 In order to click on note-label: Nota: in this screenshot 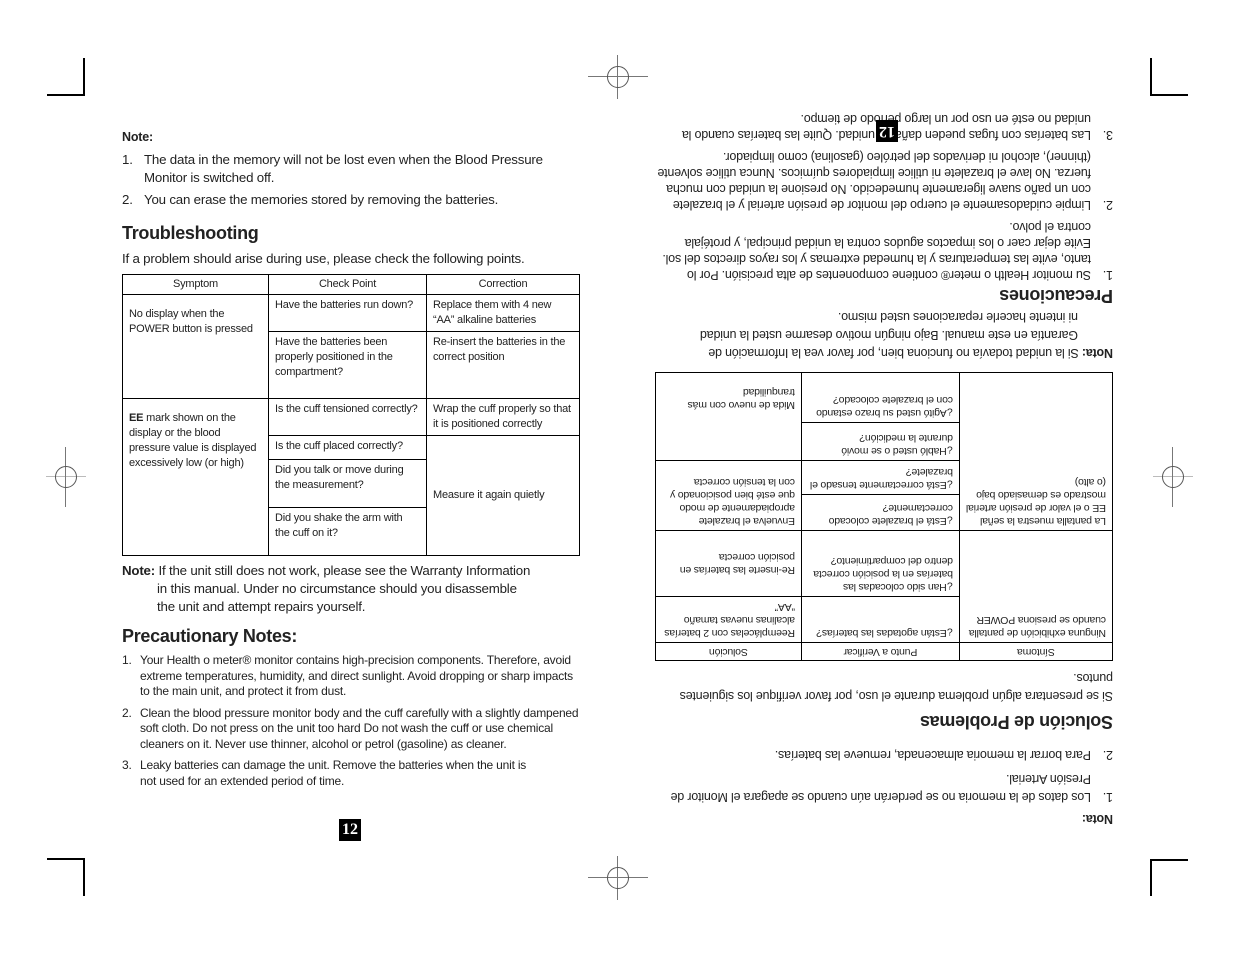, I will do `click(1097, 819)`.